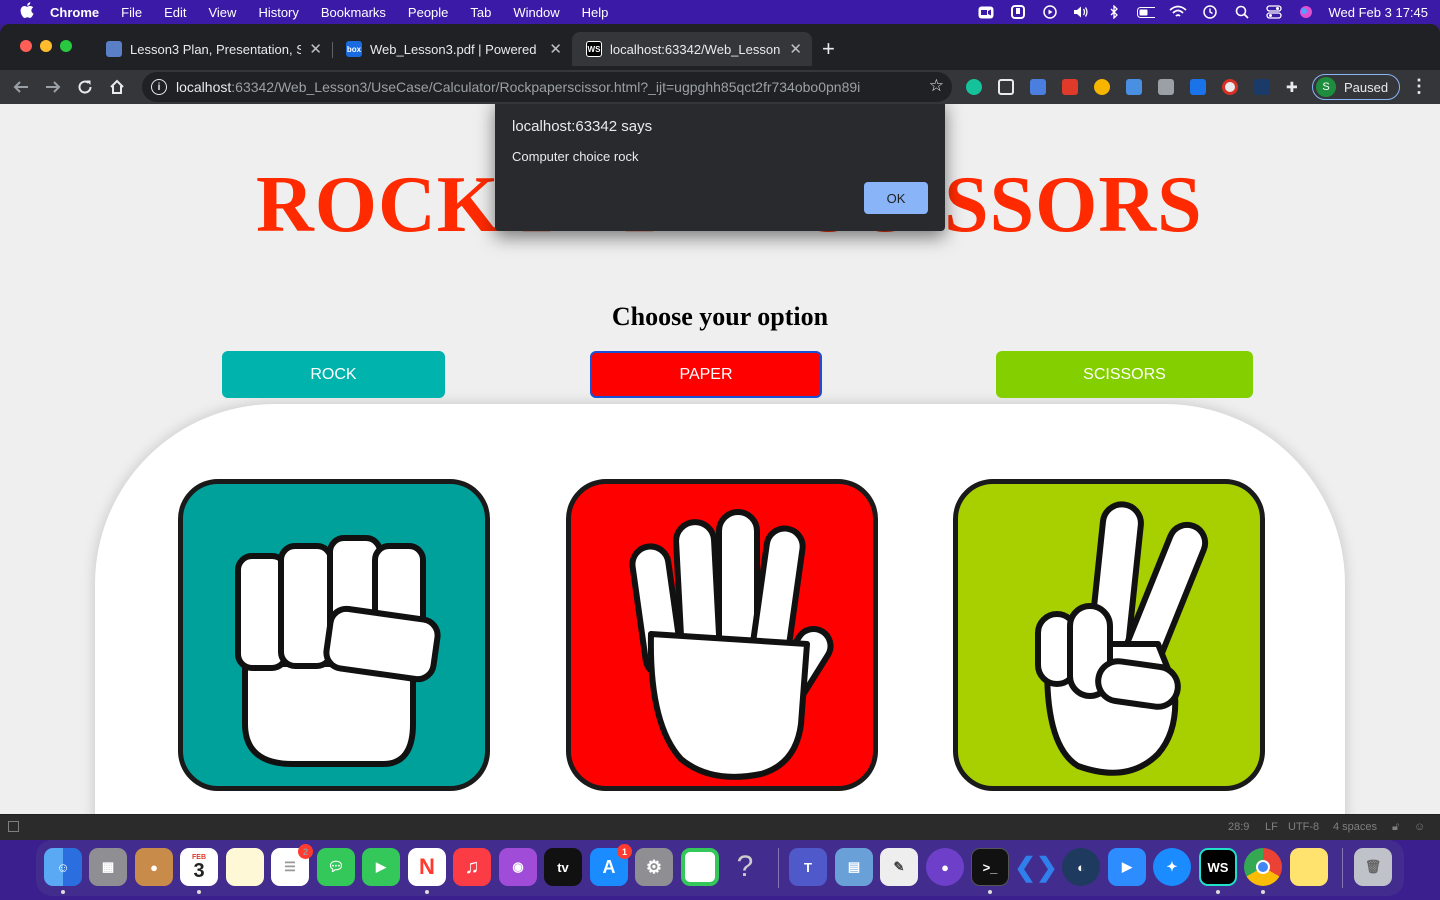 The image size is (1440, 900). I want to click on finder-icon: ☺︎, so click(63, 867).